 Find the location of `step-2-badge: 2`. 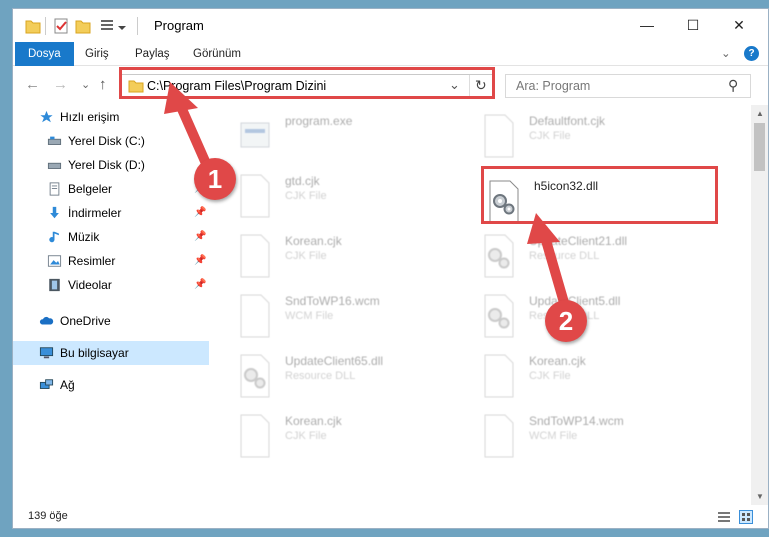

step-2-badge: 2 is located at coordinates (566, 321).